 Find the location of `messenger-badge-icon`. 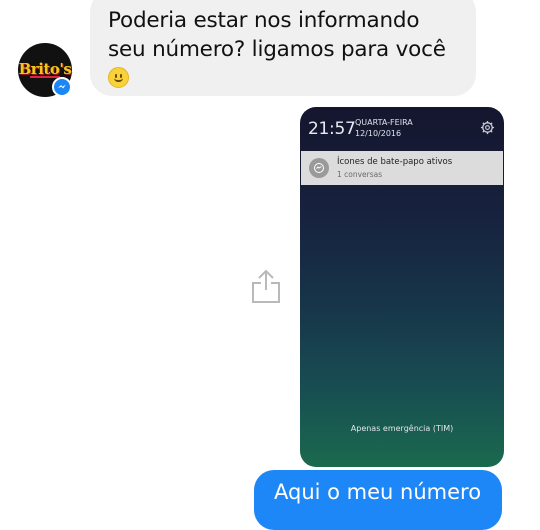

messenger-badge-icon is located at coordinates (62, 87).